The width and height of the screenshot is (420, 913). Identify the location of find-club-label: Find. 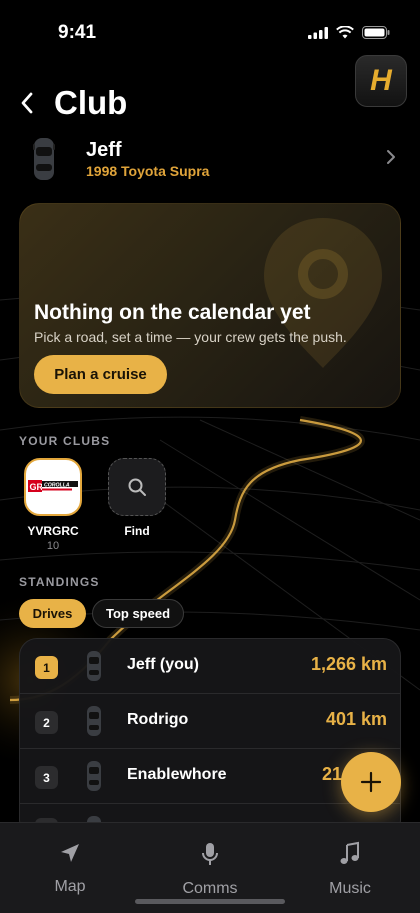
(137, 531).